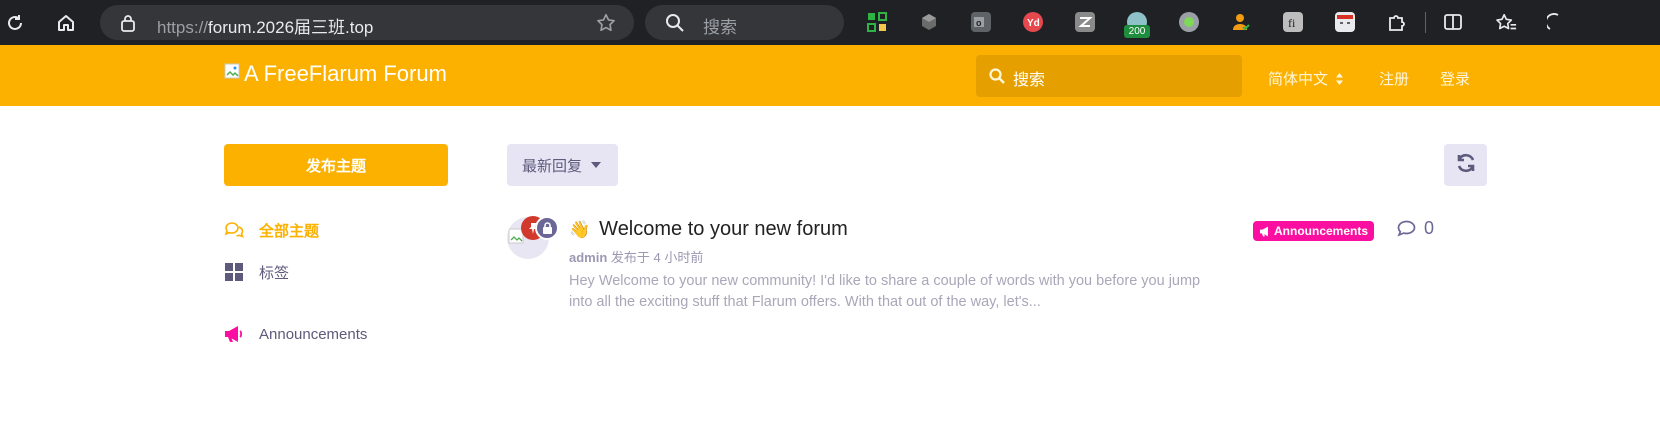  What do you see at coordinates (830, 75) in the screenshot?
I see `forum-header: A FreeFlarum Forum 搜索 简体中文 注册 登录` at bounding box center [830, 75].